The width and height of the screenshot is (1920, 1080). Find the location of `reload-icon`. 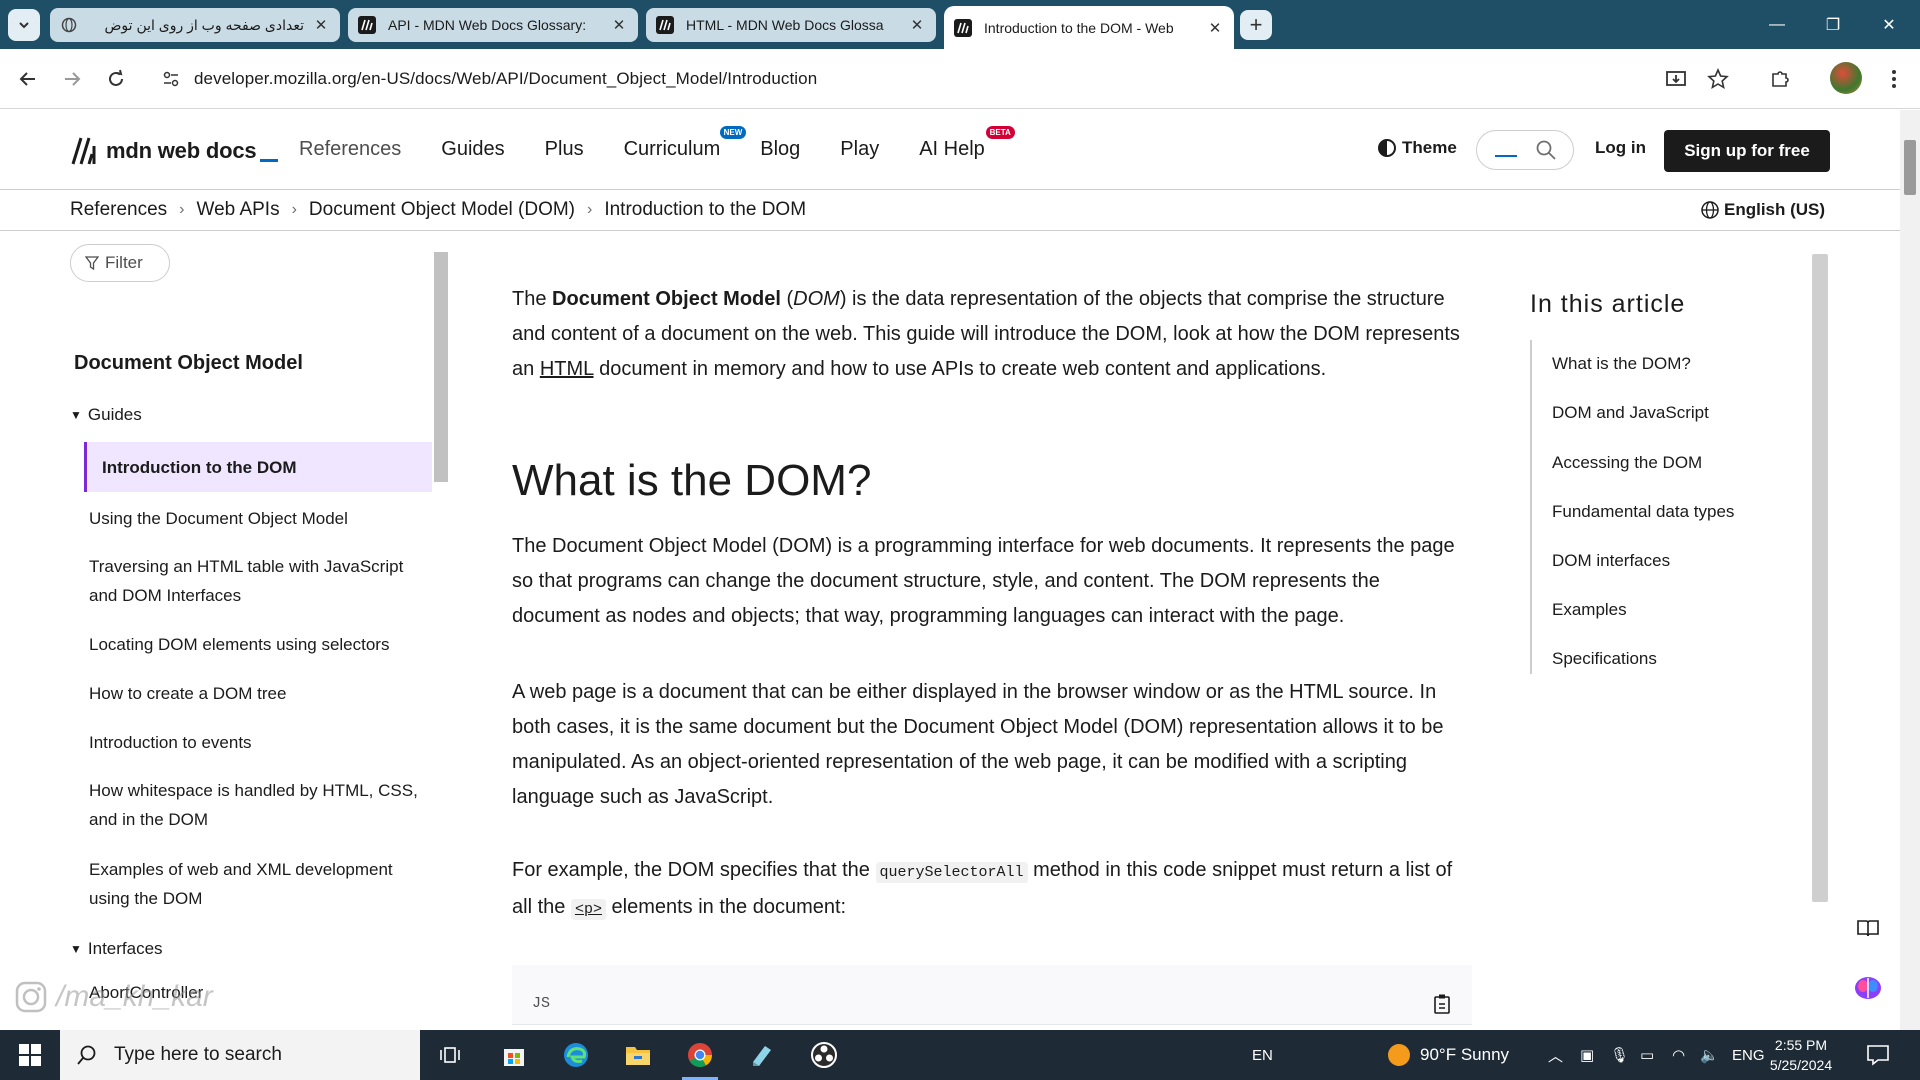

reload-icon is located at coordinates (116, 77).